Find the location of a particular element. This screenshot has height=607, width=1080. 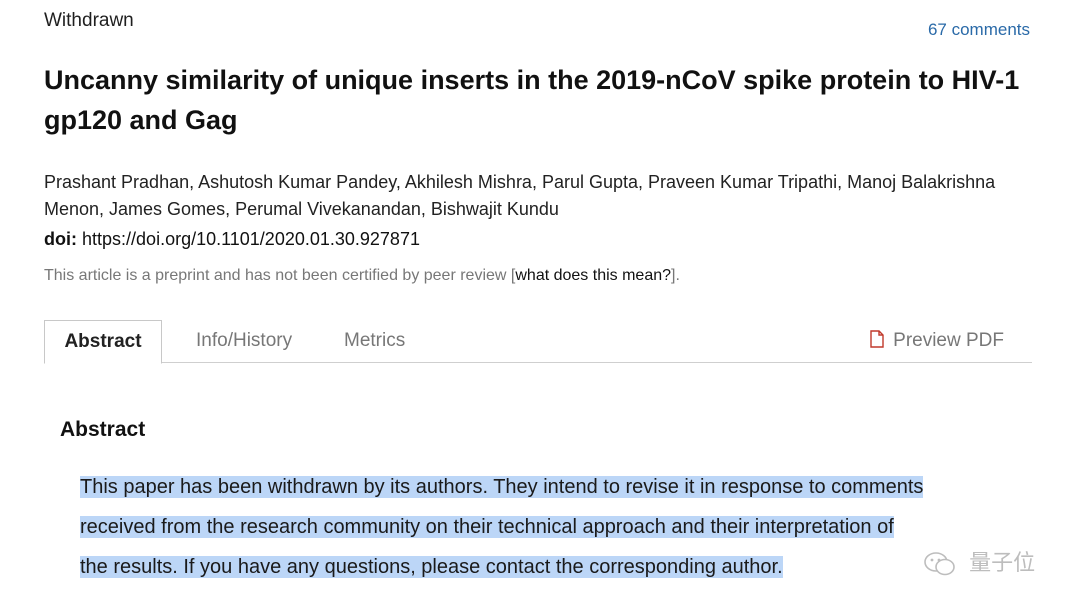

abstract-heading: Abstract is located at coordinates (103, 429).